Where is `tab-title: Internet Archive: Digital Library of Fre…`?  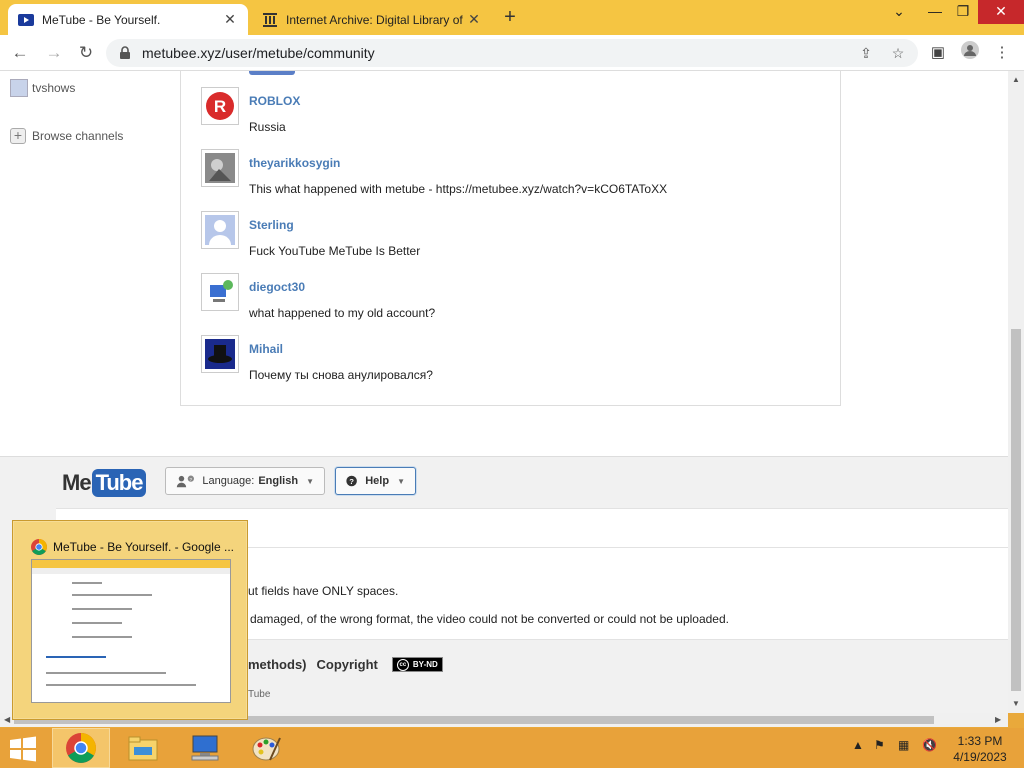
tab-title: Internet Archive: Digital Library of Fre… is located at coordinates (376, 19).